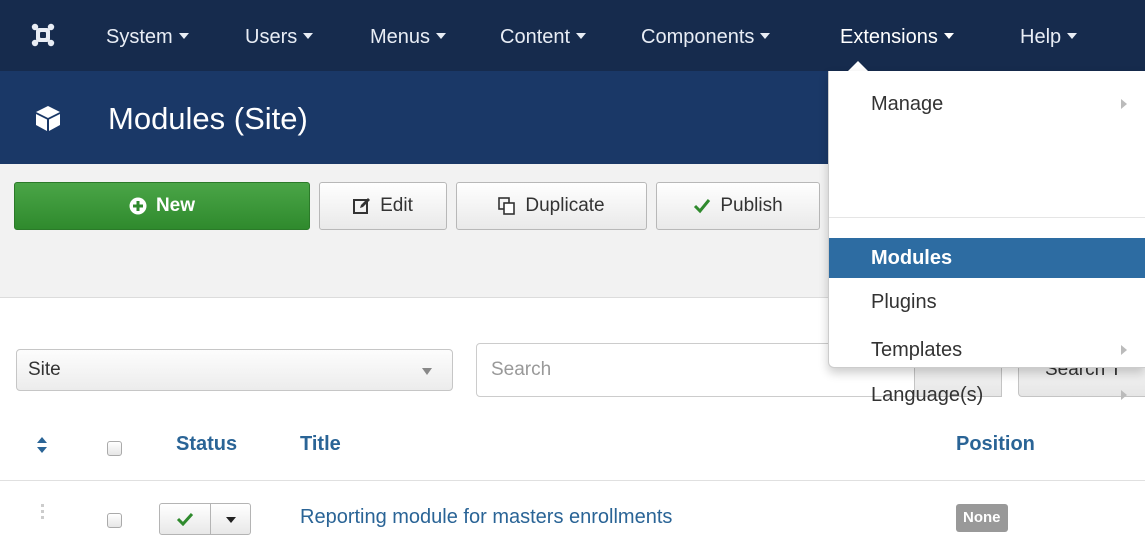 This screenshot has height=552, width=1145. What do you see at coordinates (982, 518) in the screenshot?
I see `position-badge: None` at bounding box center [982, 518].